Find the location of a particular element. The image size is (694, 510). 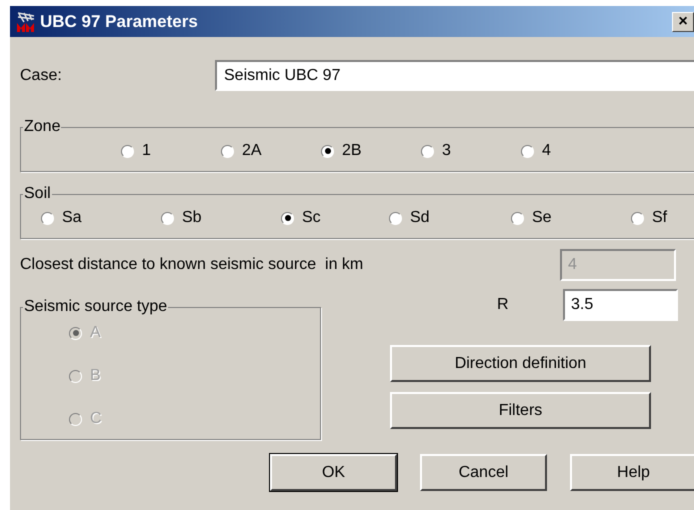

radio-label: Sb is located at coordinates (192, 218).